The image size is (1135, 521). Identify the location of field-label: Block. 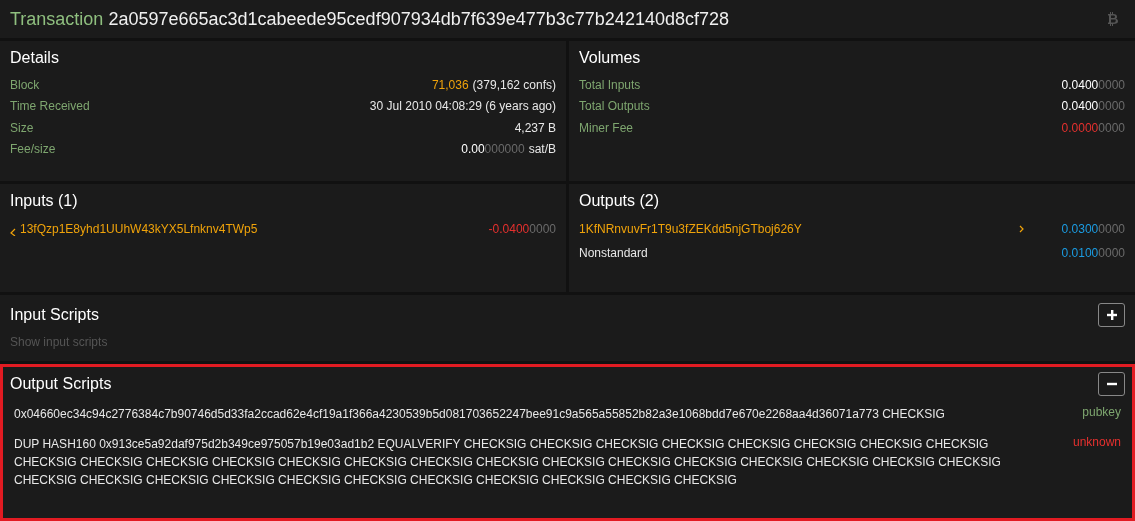
(25, 84).